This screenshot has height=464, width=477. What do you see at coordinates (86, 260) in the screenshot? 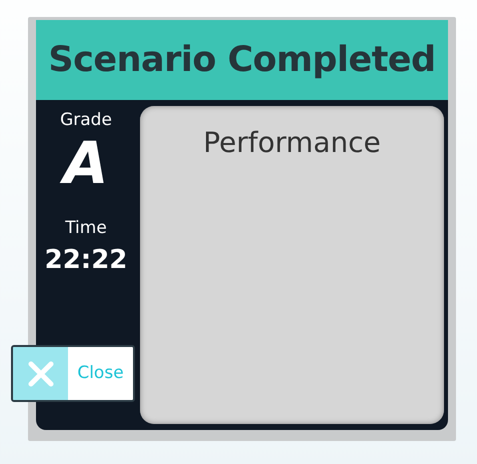
I see `time-value: 22:22` at bounding box center [86, 260].